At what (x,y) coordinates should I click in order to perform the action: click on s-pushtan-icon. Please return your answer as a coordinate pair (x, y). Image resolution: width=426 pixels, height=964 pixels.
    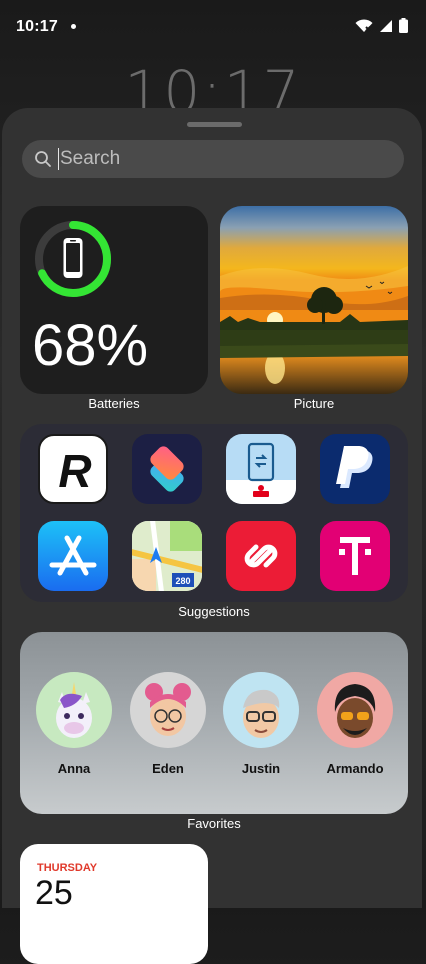
    Looking at the image, I should click on (261, 473).